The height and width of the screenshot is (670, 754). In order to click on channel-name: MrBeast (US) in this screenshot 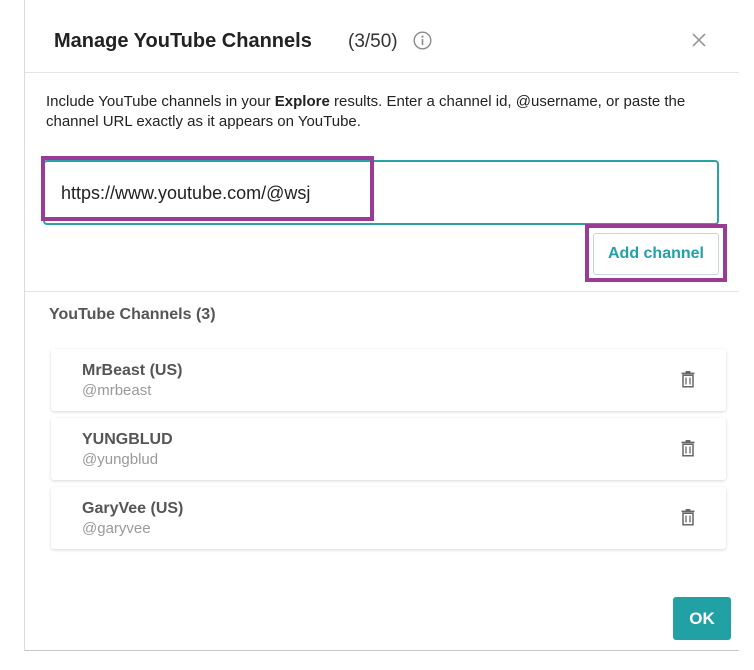, I will do `click(132, 370)`.